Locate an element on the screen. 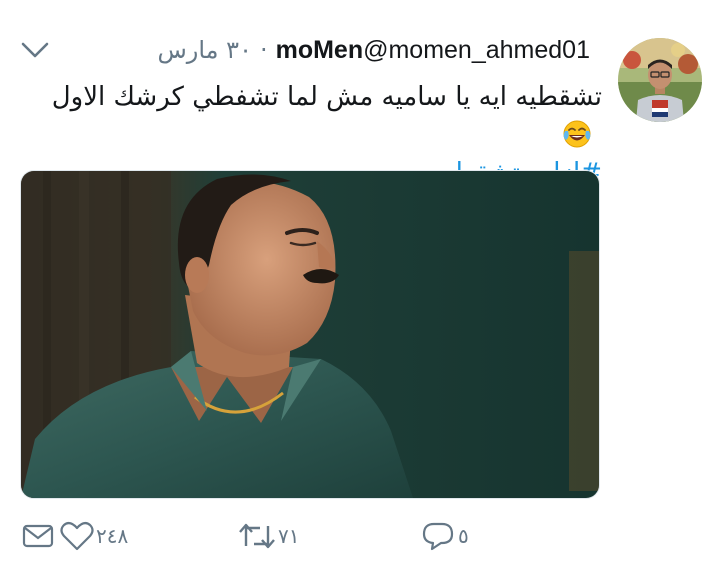 Image resolution: width=720 pixels, height=574 pixels. share-dm-button is located at coordinates (38, 536).